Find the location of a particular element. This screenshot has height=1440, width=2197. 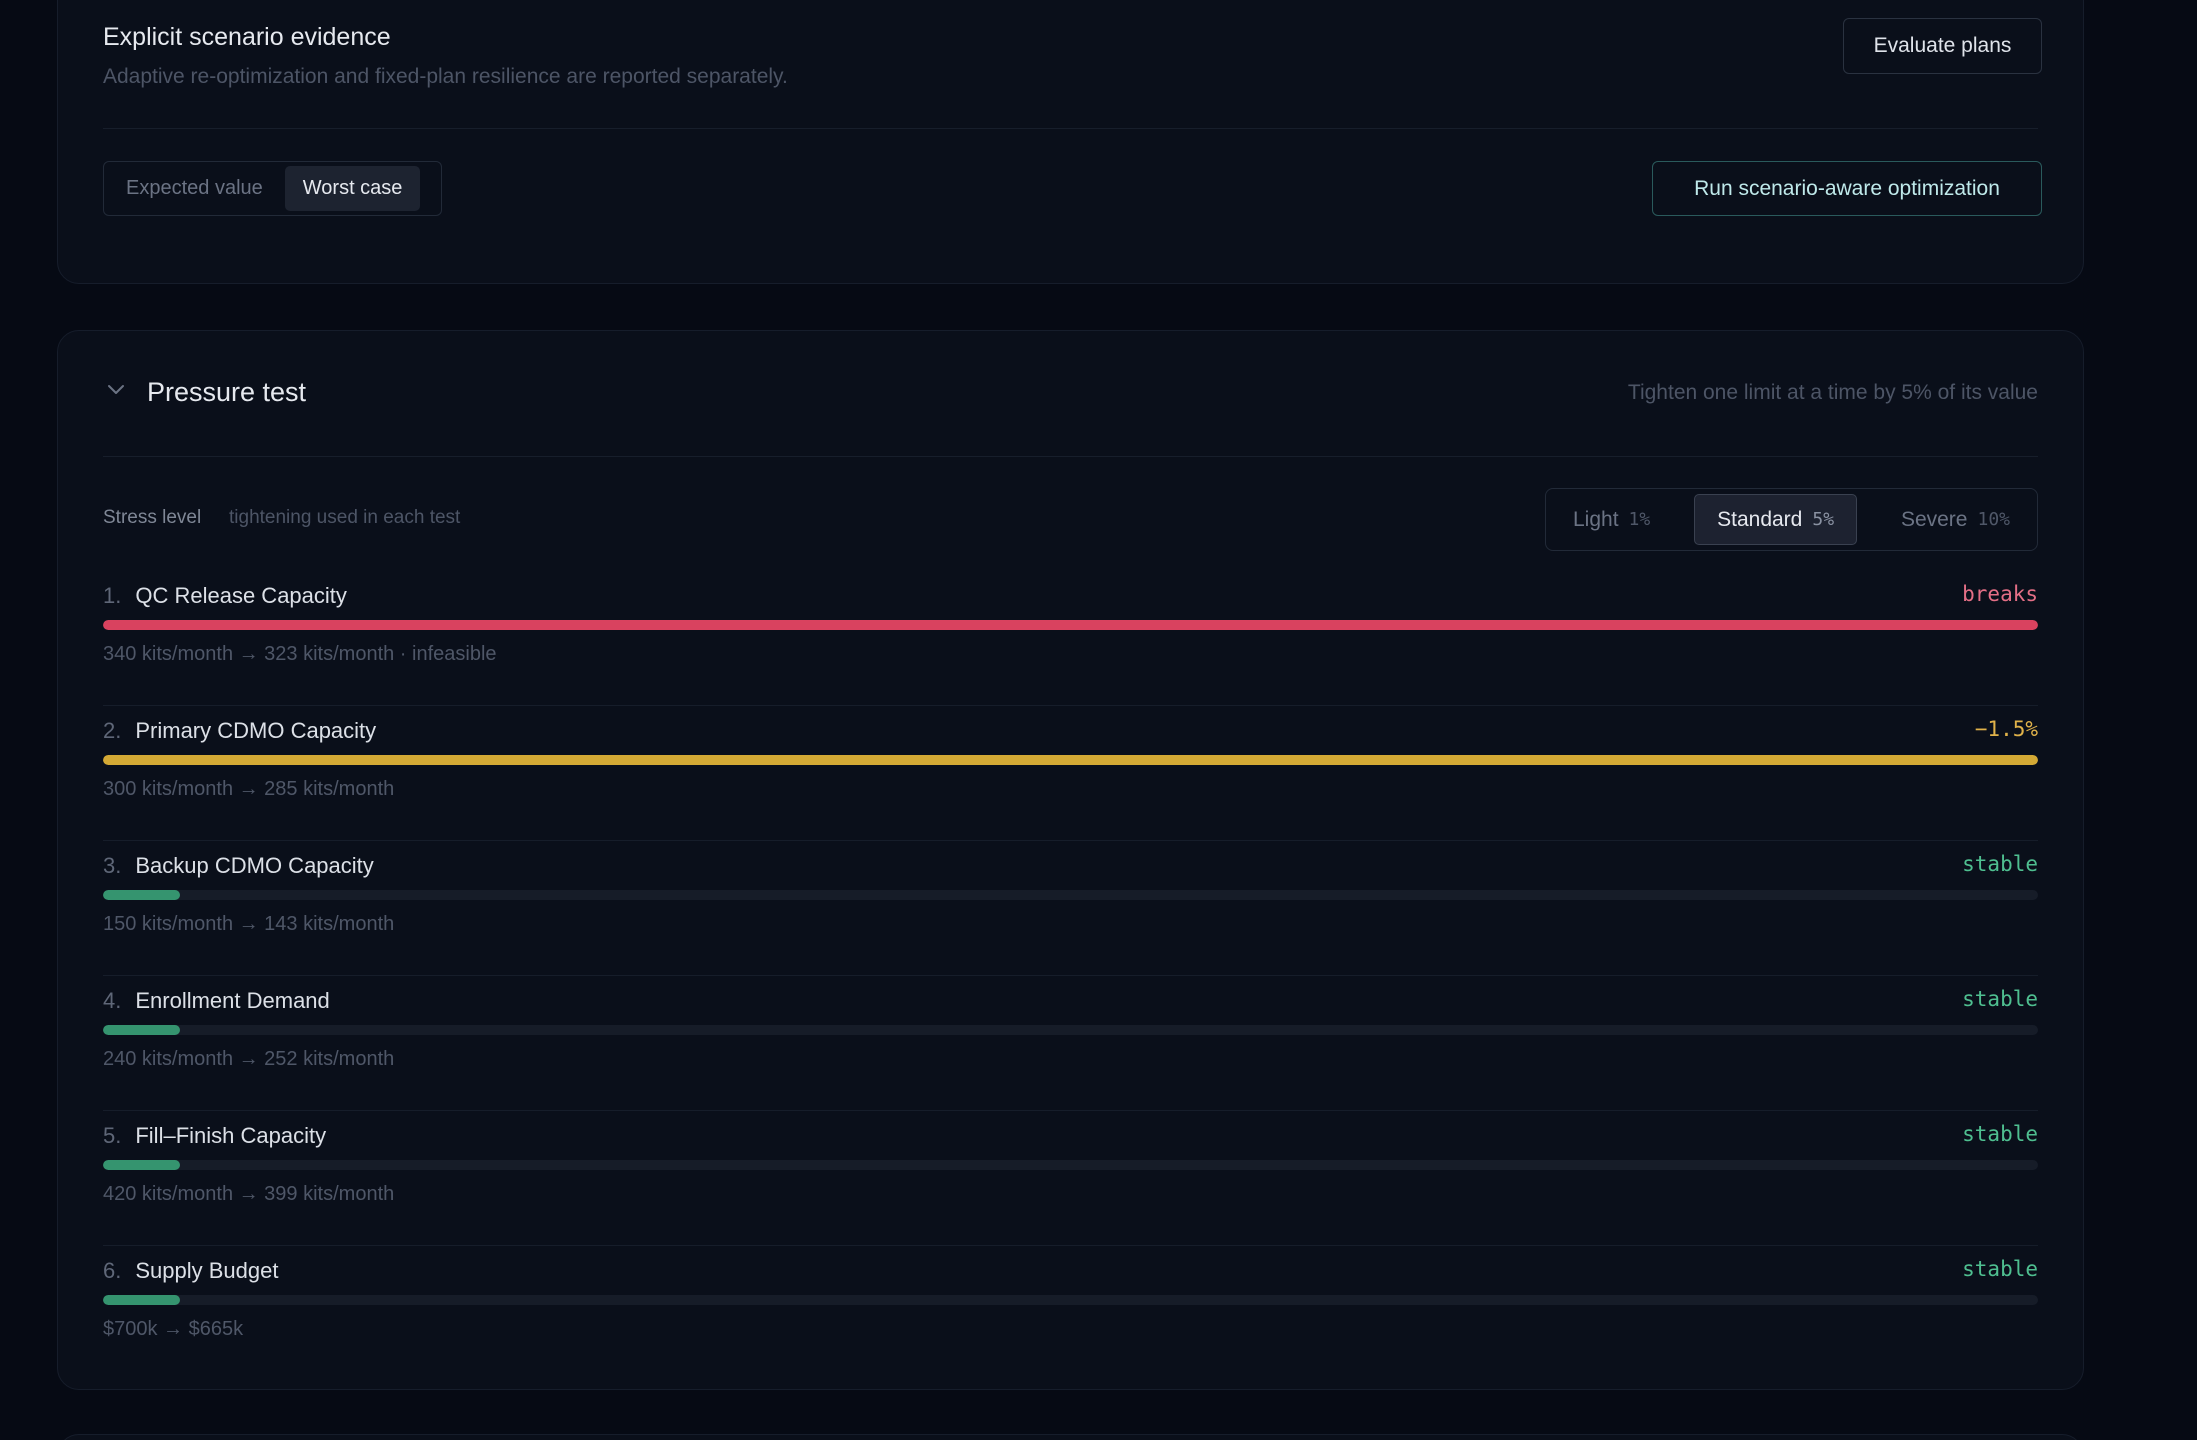

pressure-test-title: Pressure test is located at coordinates (226, 392).